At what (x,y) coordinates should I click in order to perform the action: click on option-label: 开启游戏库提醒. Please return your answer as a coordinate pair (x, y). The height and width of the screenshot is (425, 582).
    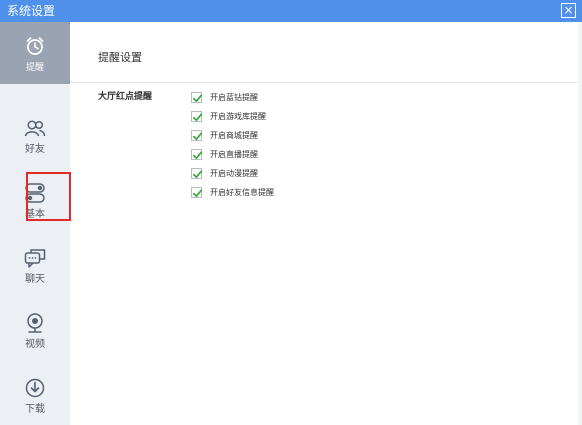
    Looking at the image, I should click on (238, 116).